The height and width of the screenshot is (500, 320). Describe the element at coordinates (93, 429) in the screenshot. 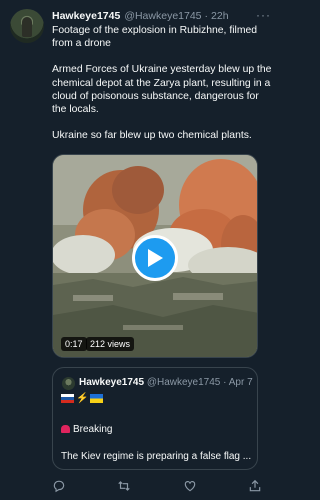

I see `breaking-label: Breaking` at that location.